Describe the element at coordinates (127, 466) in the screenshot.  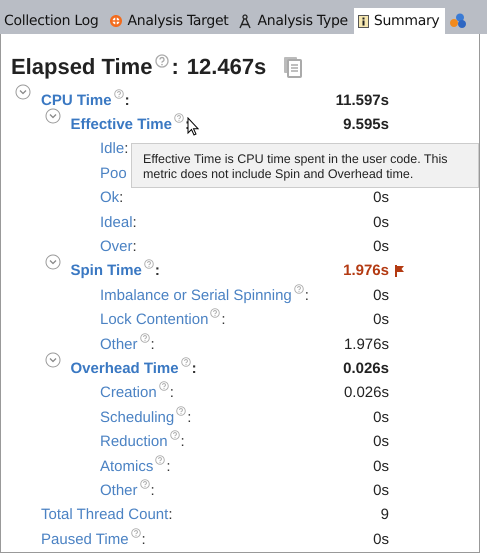
I see `metric-label: Atomics` at that location.